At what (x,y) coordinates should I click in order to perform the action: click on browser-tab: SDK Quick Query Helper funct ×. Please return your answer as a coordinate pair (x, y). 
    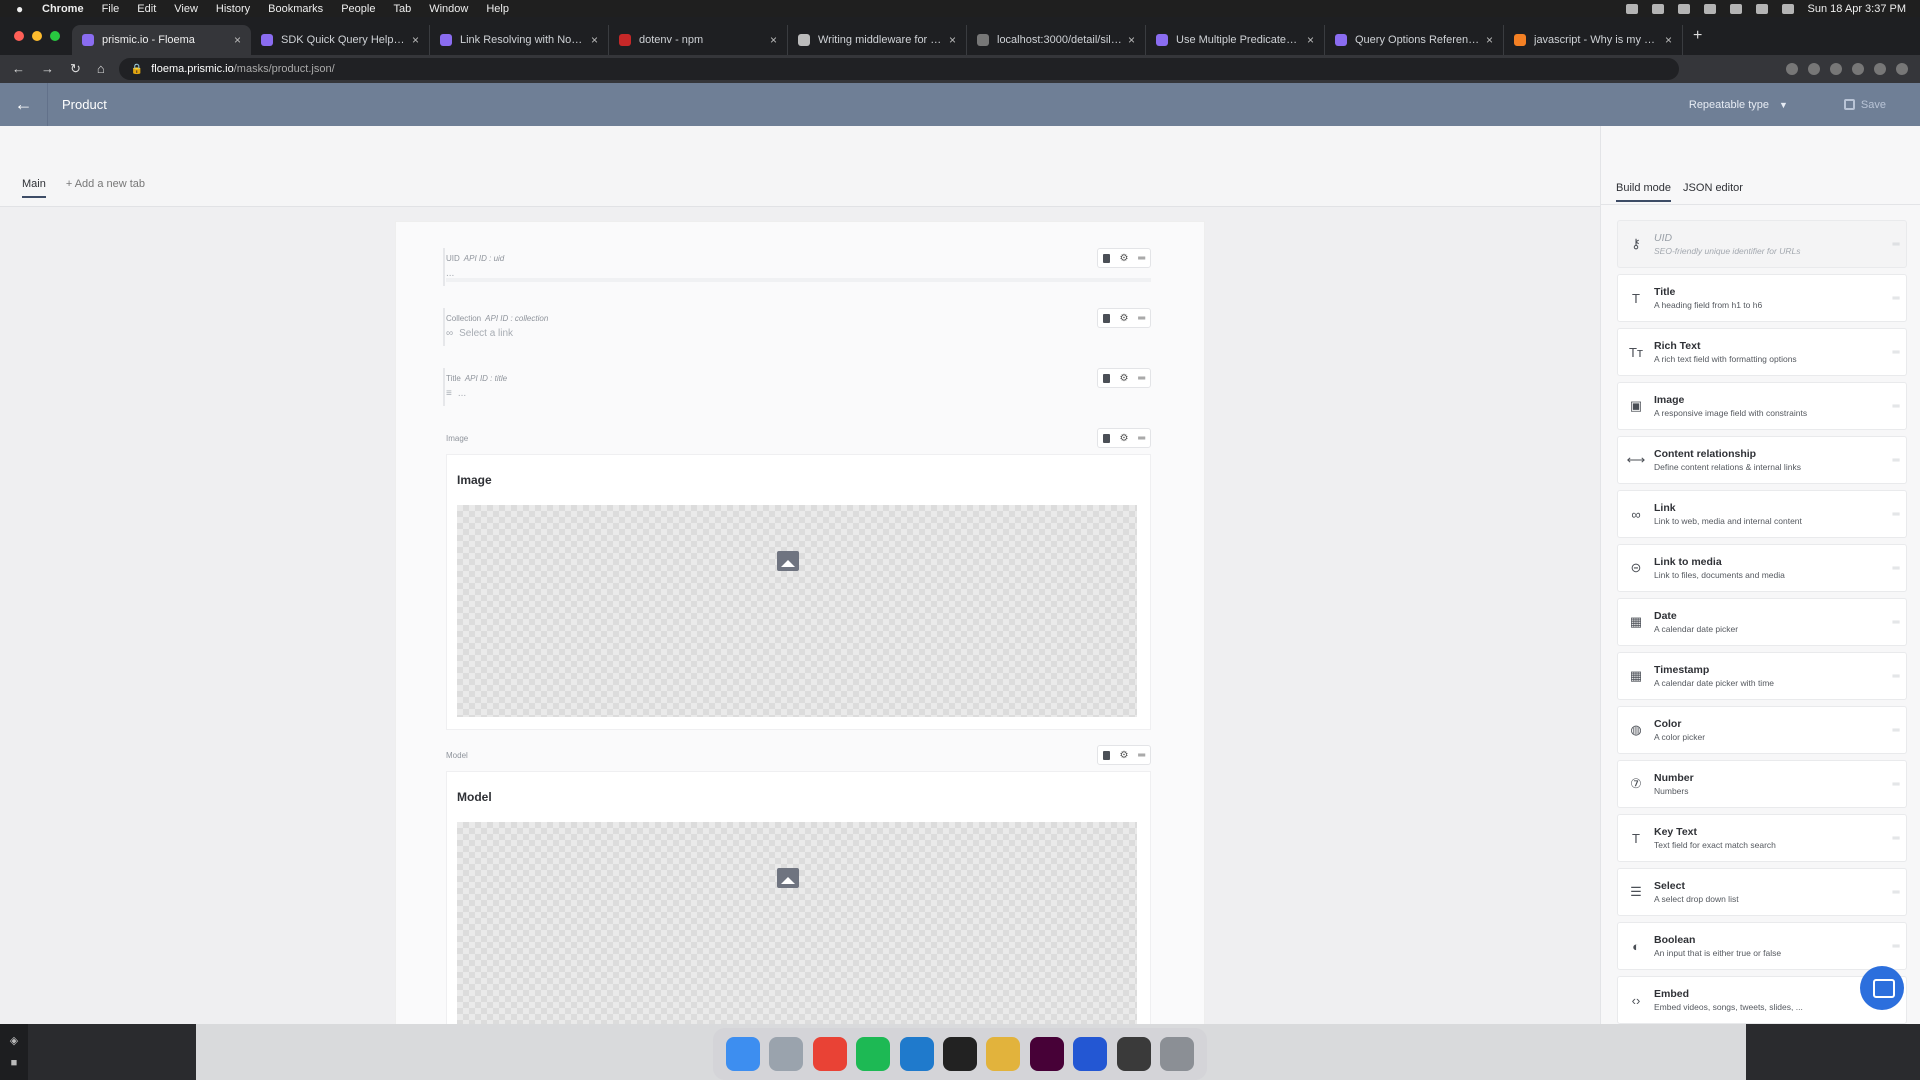
    Looking at the image, I should click on (340, 40).